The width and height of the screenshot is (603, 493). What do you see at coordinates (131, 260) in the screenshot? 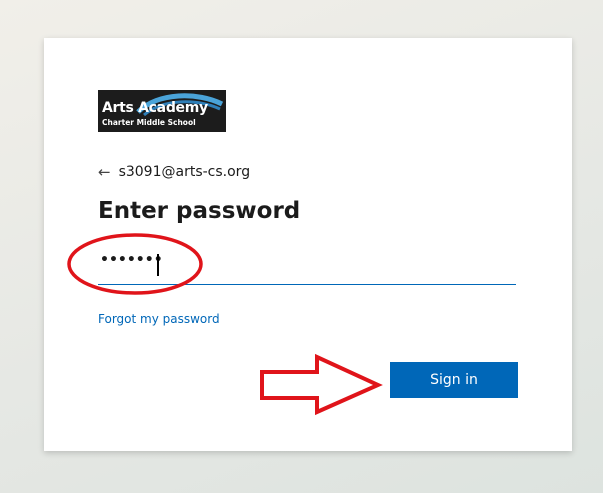
I see `password-masked-value: •••••••` at bounding box center [131, 260].